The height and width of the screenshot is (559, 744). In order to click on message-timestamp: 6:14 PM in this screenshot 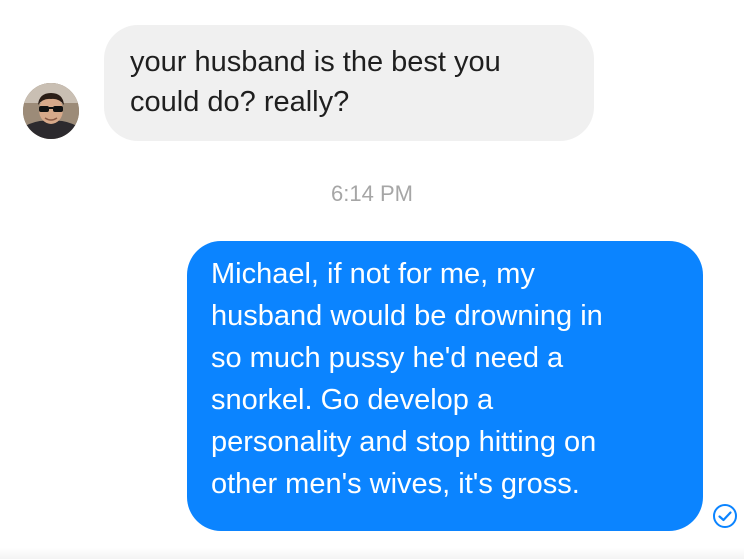, I will do `click(372, 193)`.